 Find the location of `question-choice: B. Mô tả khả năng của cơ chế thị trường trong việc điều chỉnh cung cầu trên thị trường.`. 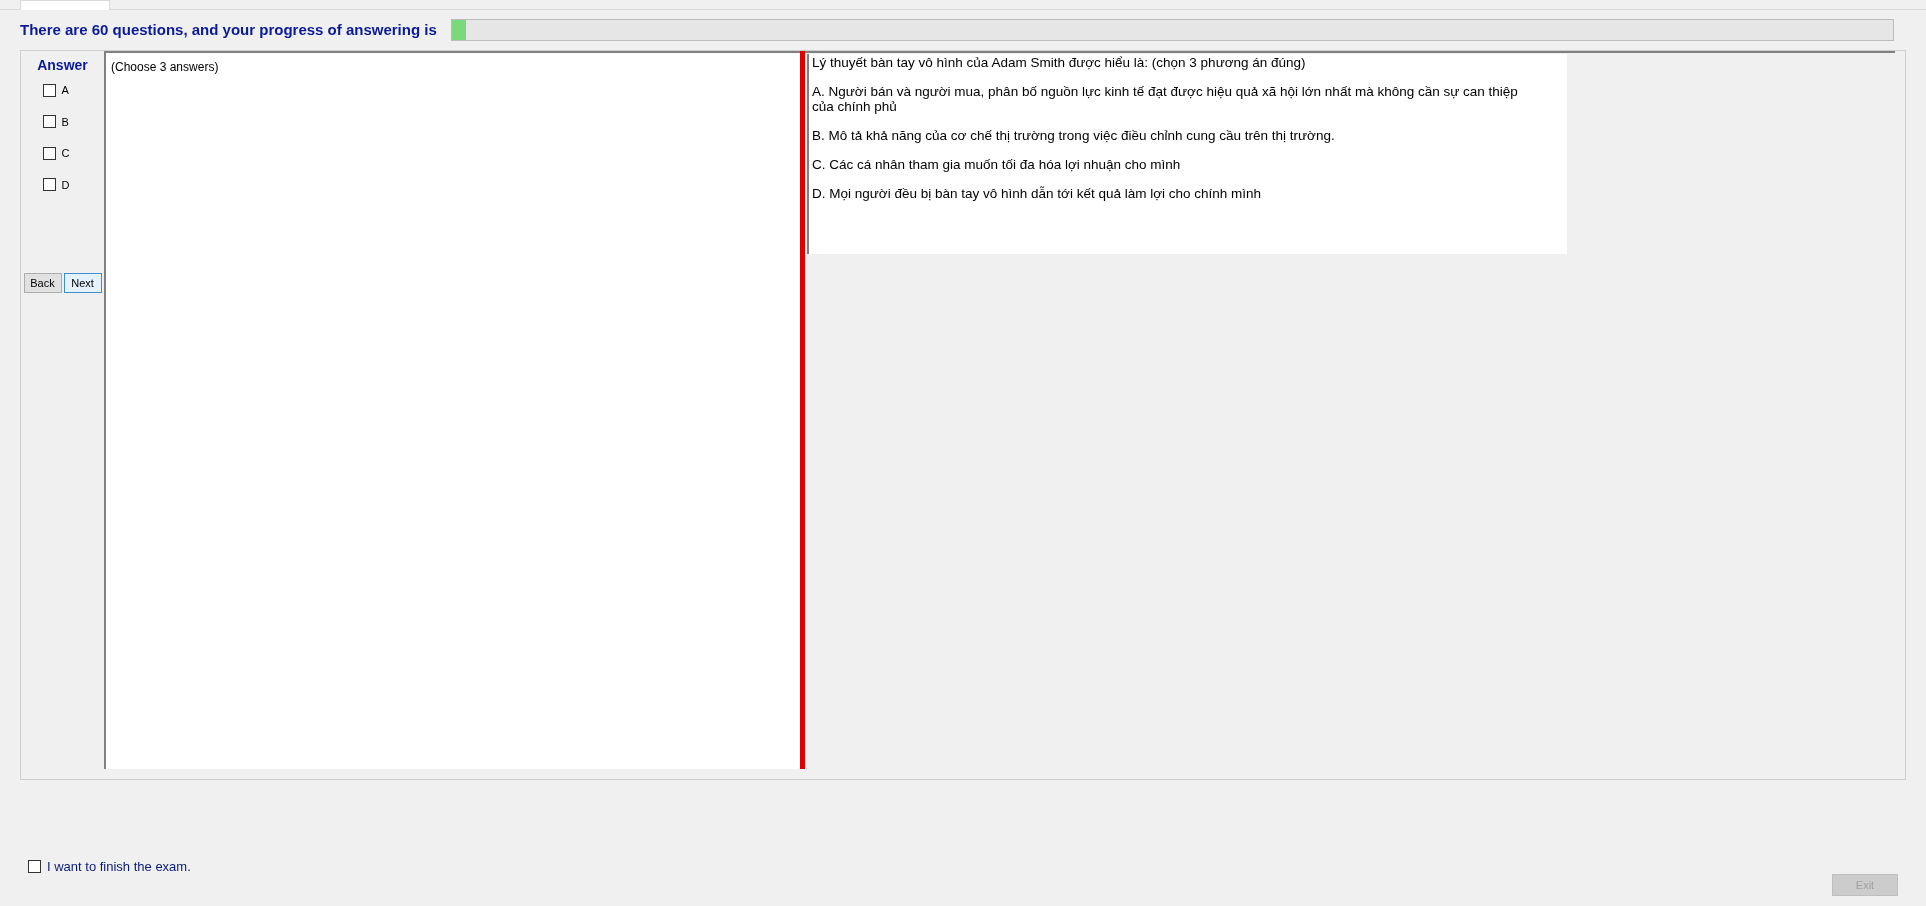

question-choice: B. Mô tả khả năng của cơ chế thị trường trong việc điều chỉnh cung cầu trên thị trường. is located at coordinates (1074, 135).